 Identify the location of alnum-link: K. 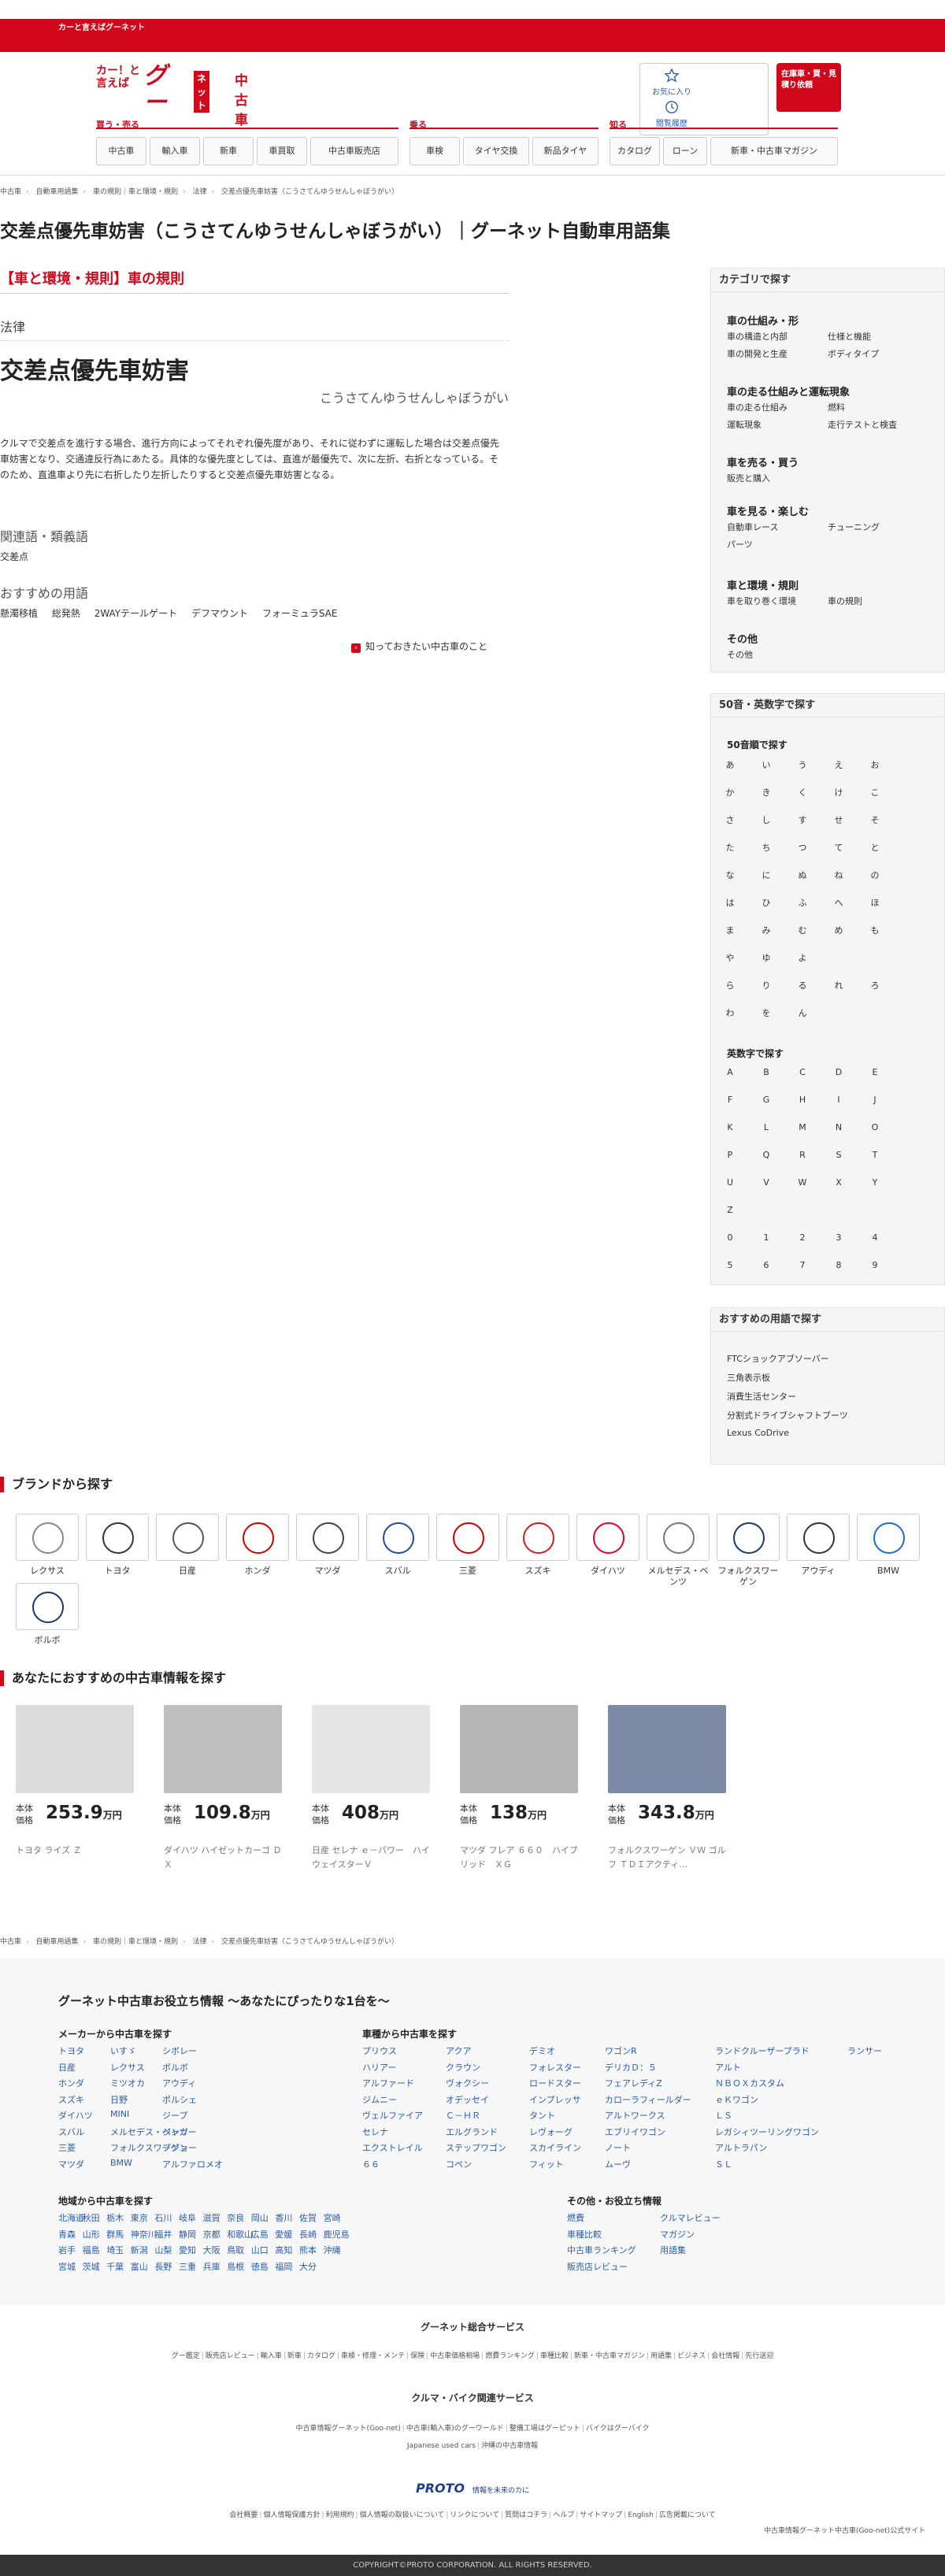
(730, 1127).